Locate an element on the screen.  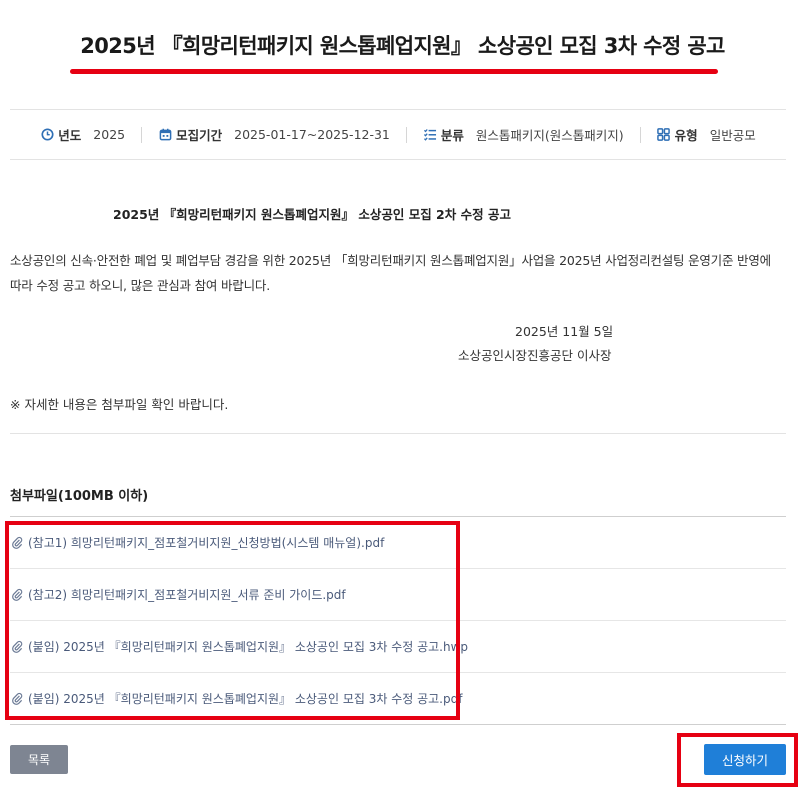
attachments-title: 첨부파일(100MB 이하) is located at coordinates (79, 496).